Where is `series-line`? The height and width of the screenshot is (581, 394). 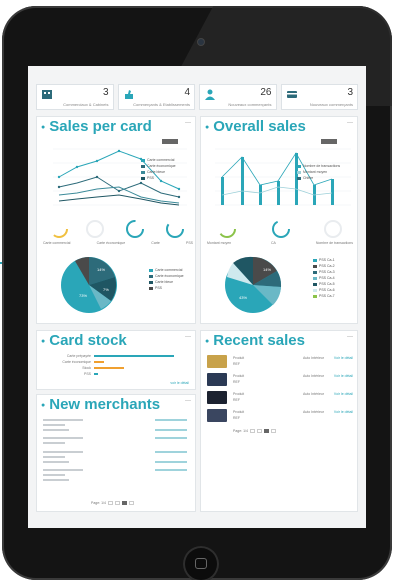
series-line is located at coordinates (119, 200).